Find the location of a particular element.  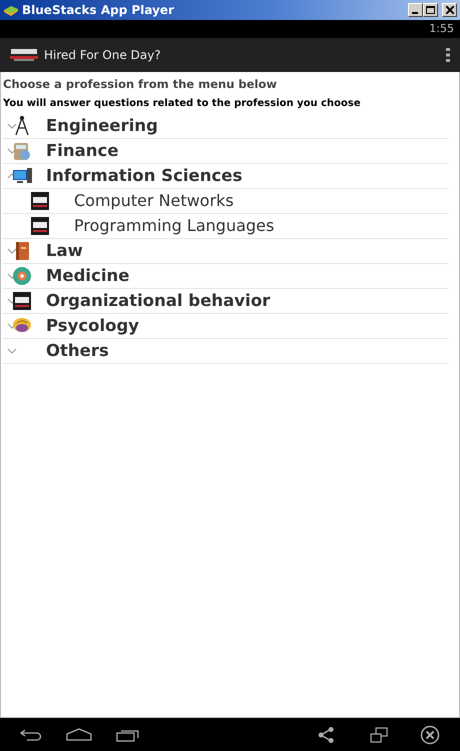

category-item: Organizational behavior is located at coordinates (158, 301).